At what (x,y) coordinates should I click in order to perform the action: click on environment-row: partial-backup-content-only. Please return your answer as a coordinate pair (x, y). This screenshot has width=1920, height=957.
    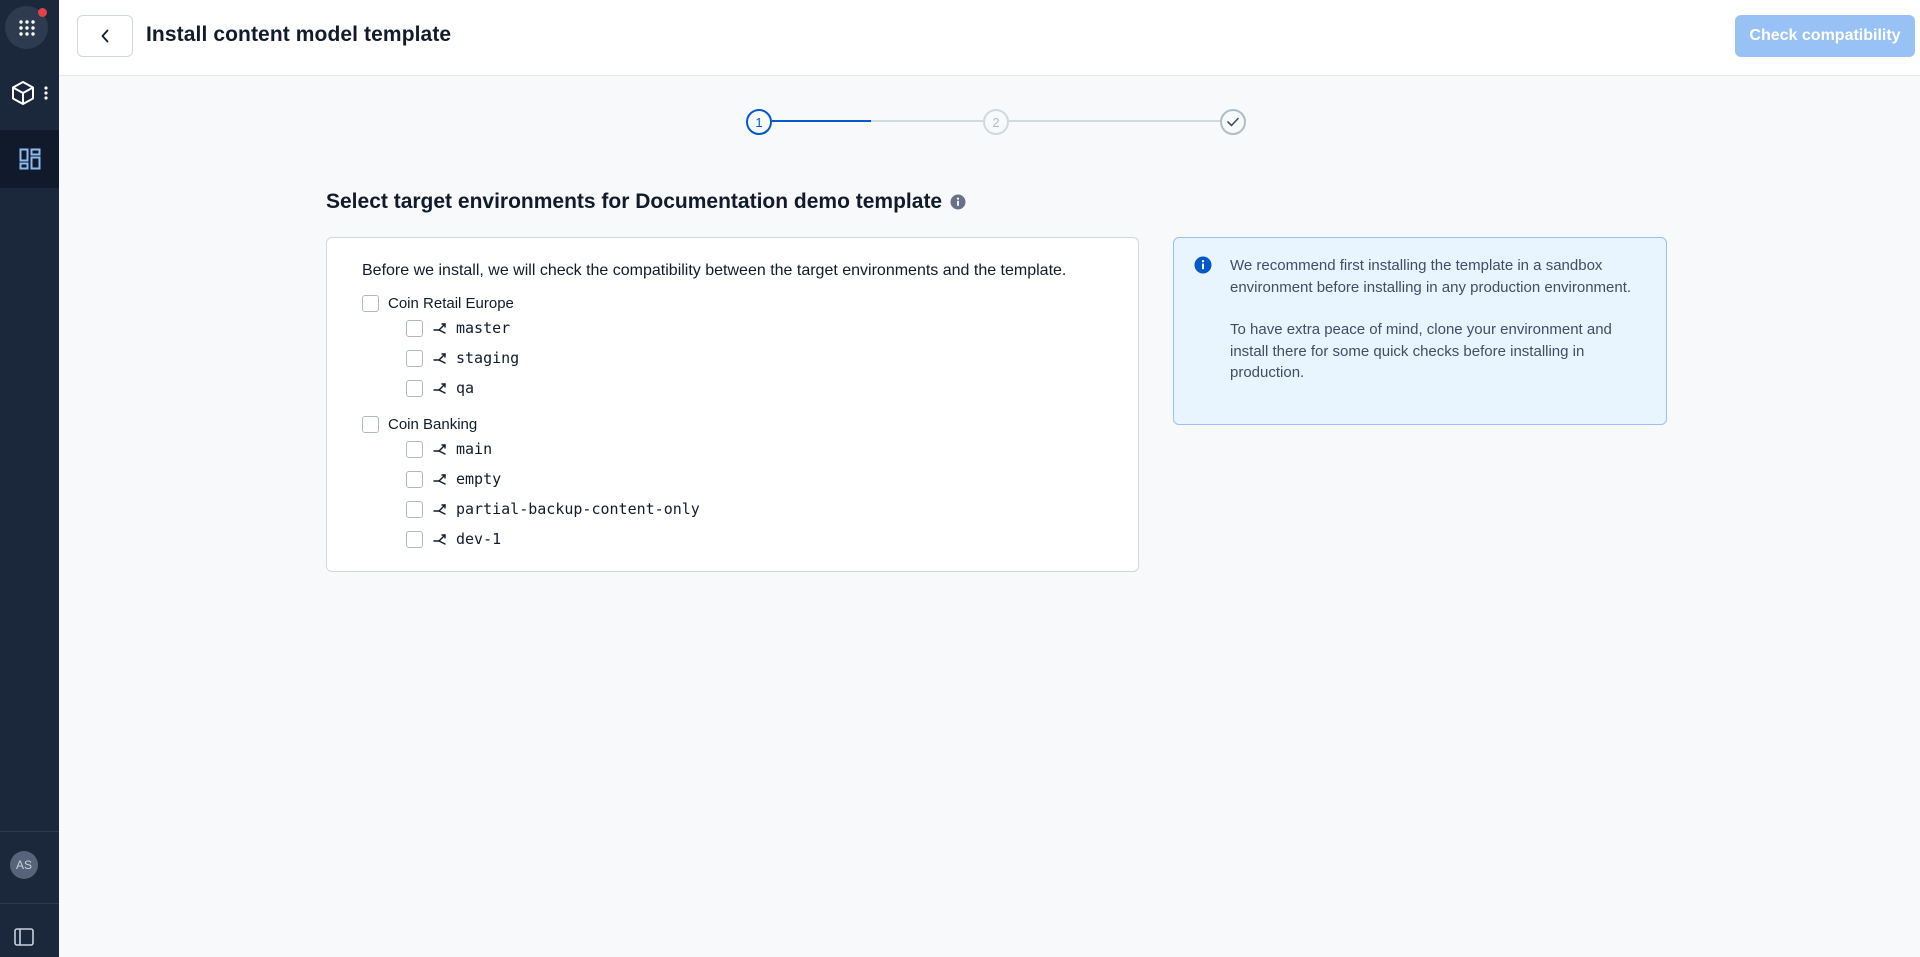
    Looking at the image, I should click on (553, 509).